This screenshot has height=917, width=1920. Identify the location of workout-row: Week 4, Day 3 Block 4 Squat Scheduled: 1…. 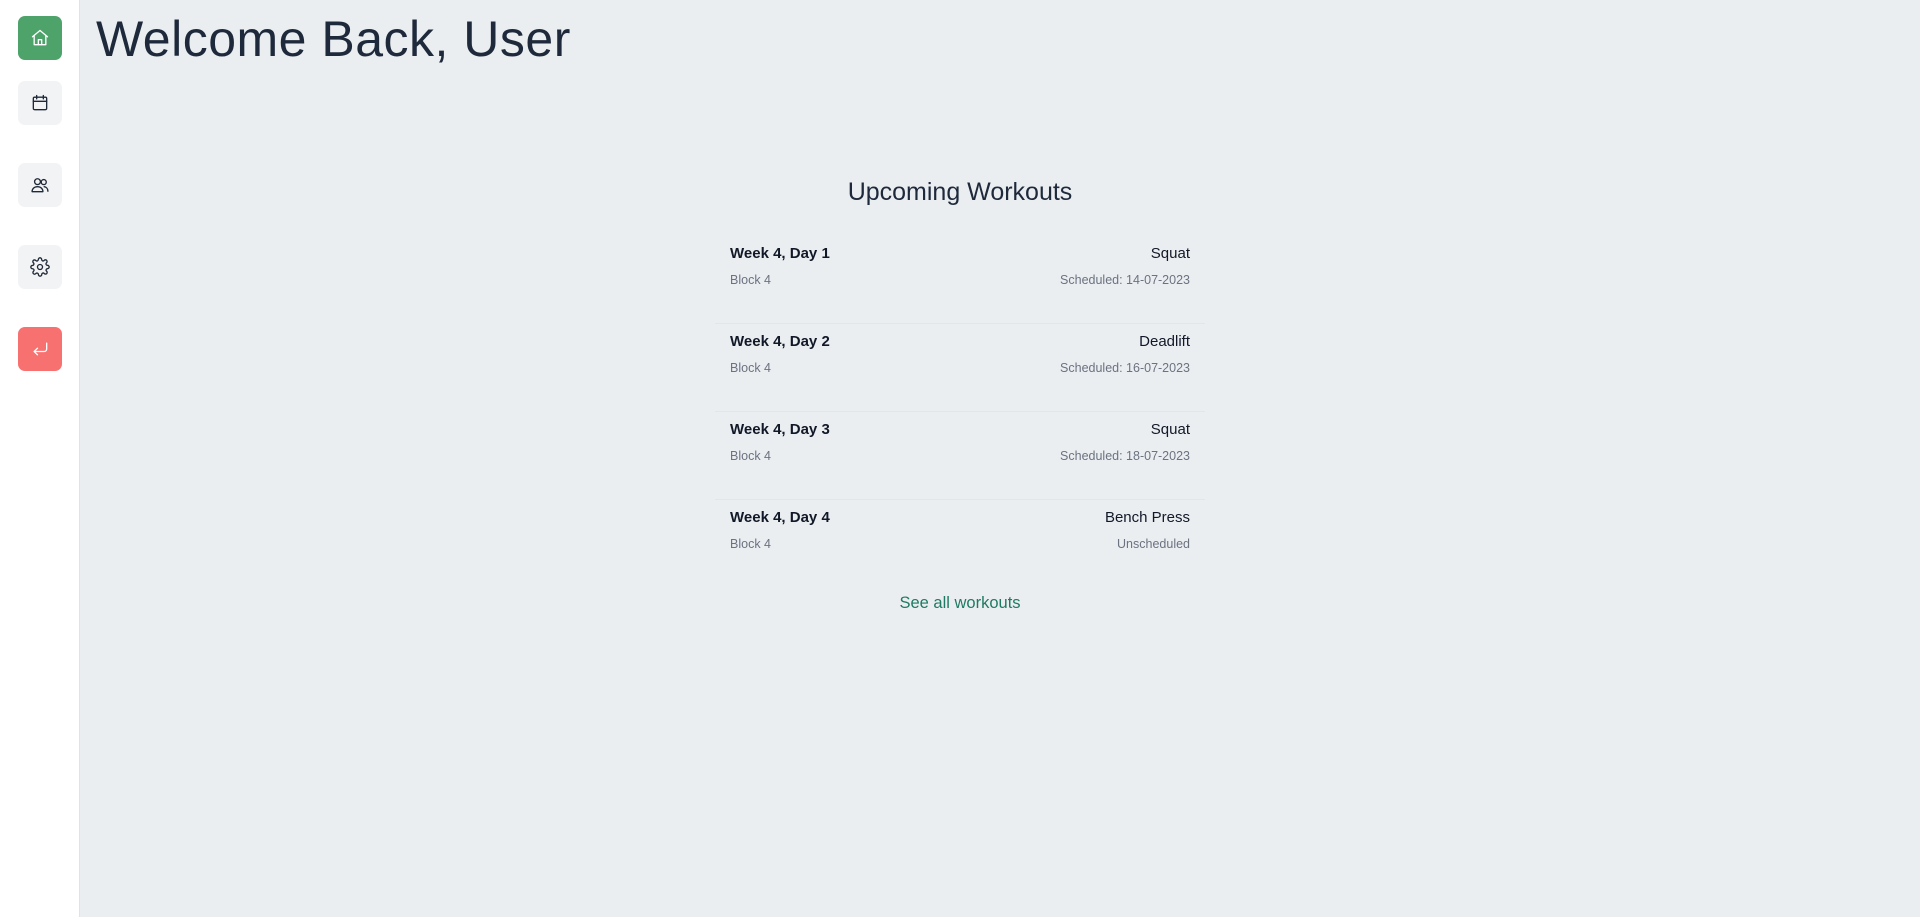
(960, 456).